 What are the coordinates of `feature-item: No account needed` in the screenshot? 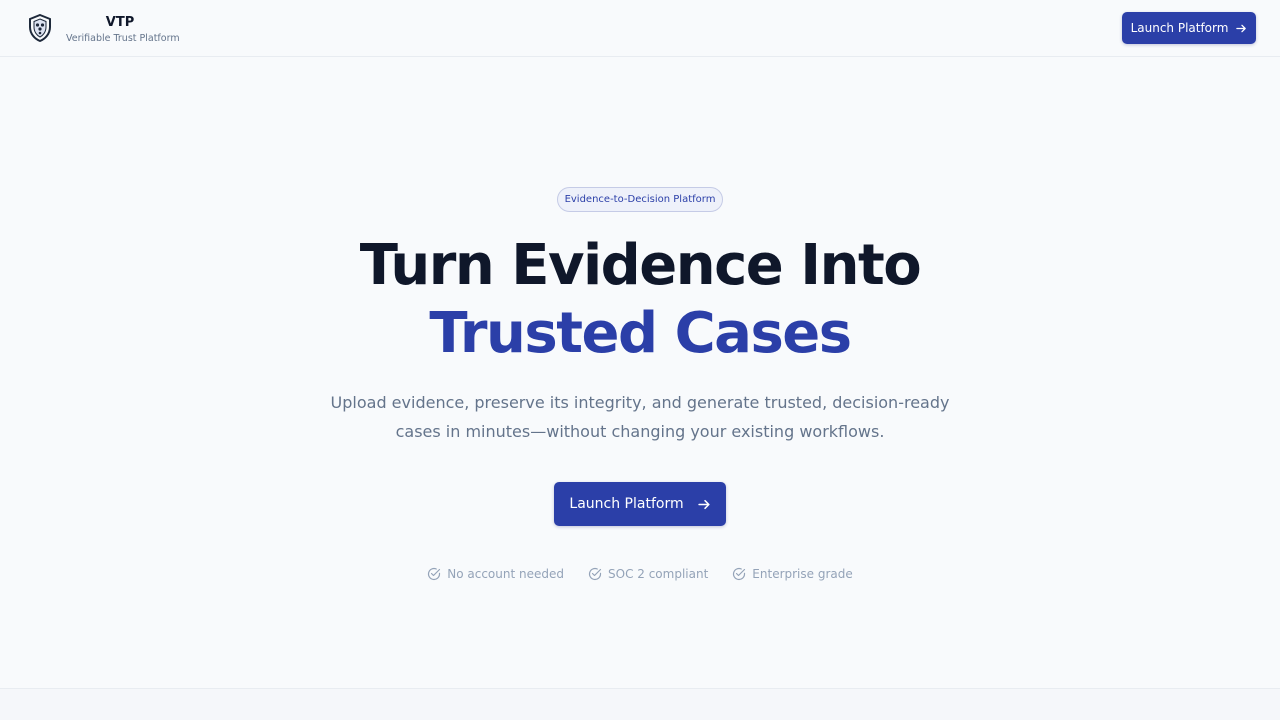 It's located at (495, 574).